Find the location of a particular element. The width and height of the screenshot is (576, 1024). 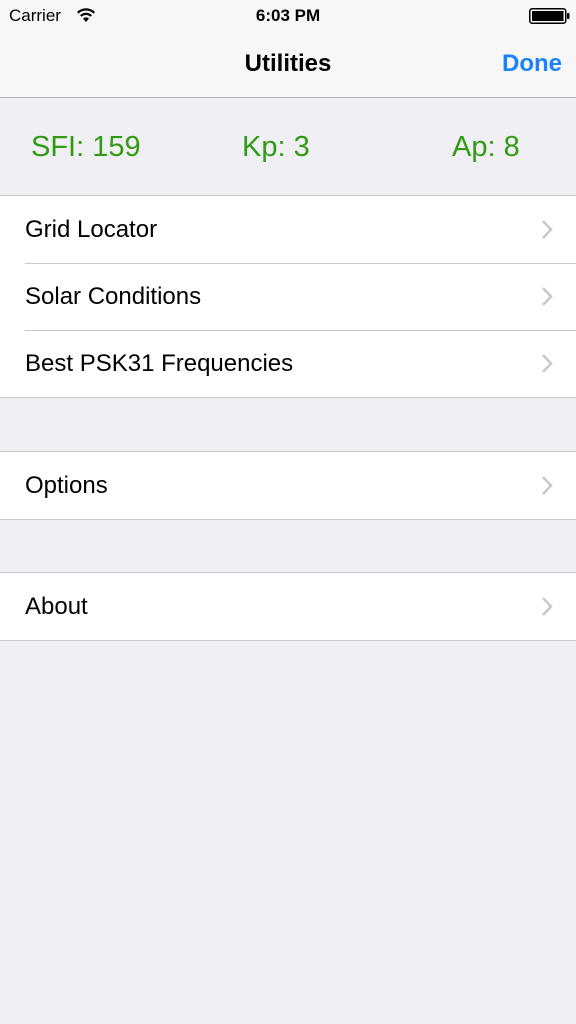

about-group: About is located at coordinates (288, 606).